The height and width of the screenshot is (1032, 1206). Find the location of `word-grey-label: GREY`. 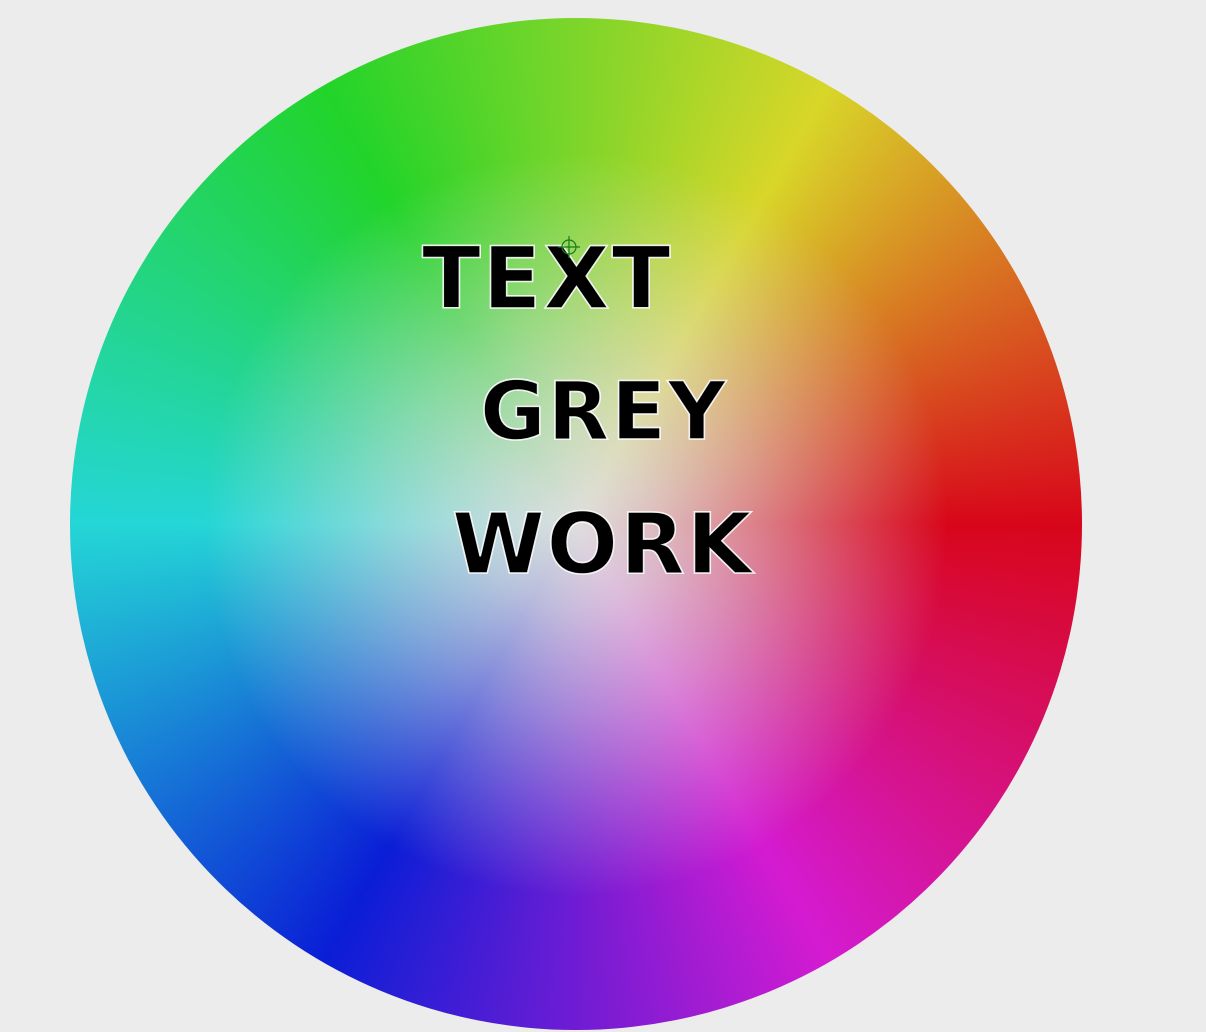

word-grey-label: GREY is located at coordinates (604, 412).